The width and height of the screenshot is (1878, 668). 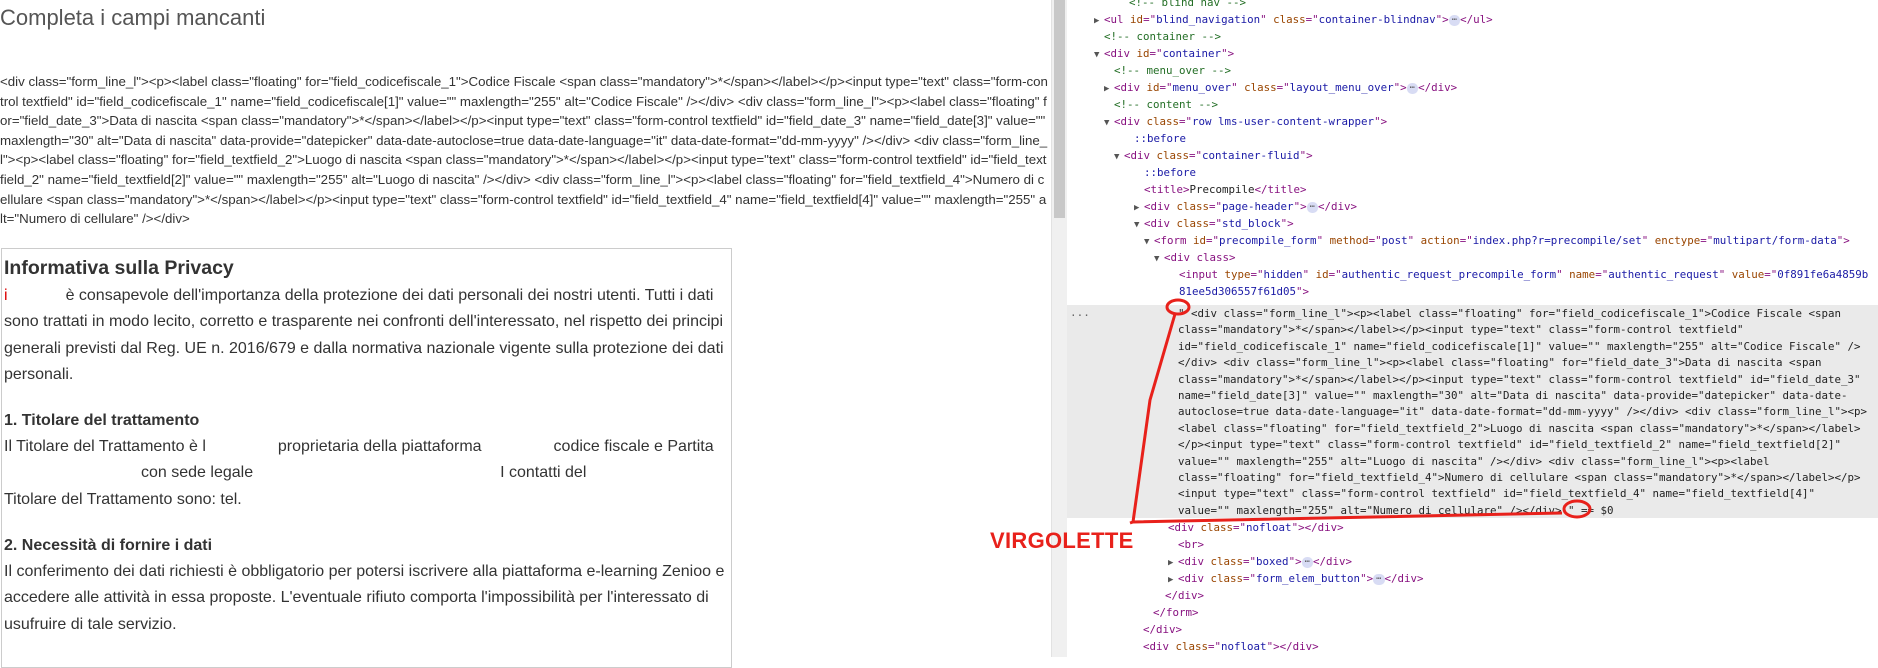 What do you see at coordinates (1176, 612) in the screenshot?
I see `dom-close-form: </form>` at bounding box center [1176, 612].